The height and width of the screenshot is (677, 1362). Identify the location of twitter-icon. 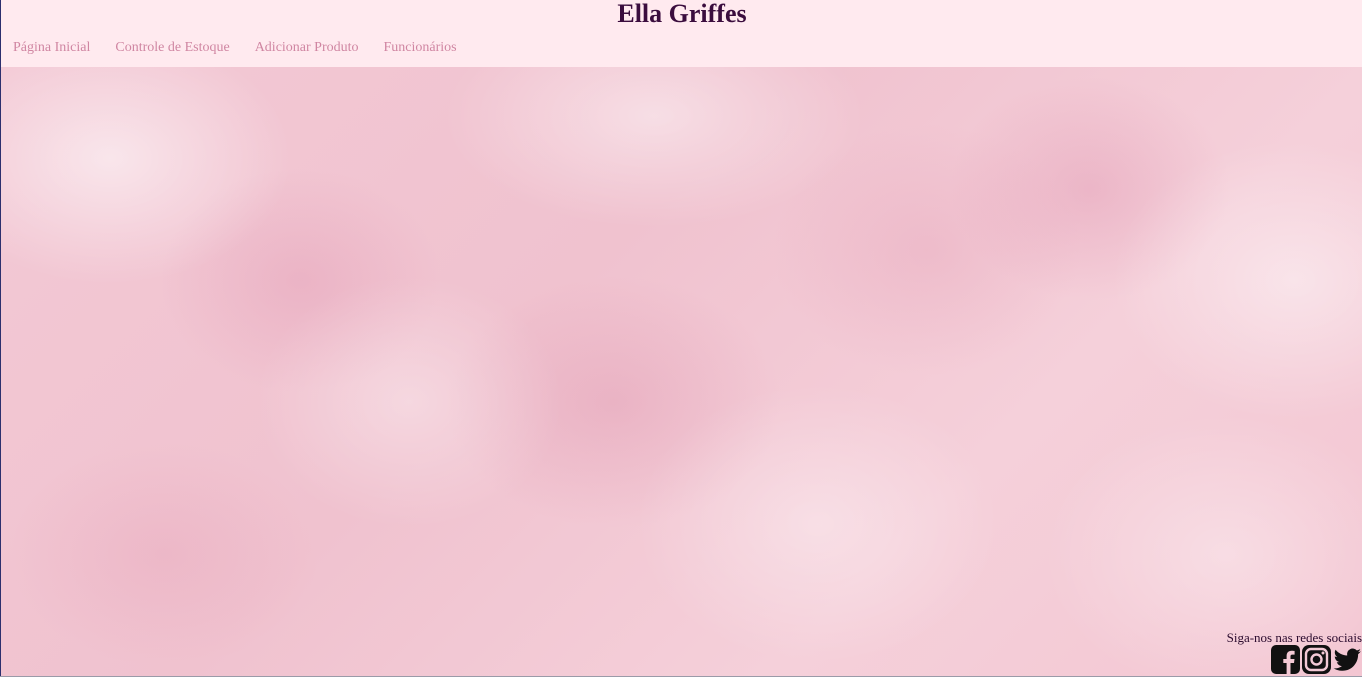
(1347, 659).